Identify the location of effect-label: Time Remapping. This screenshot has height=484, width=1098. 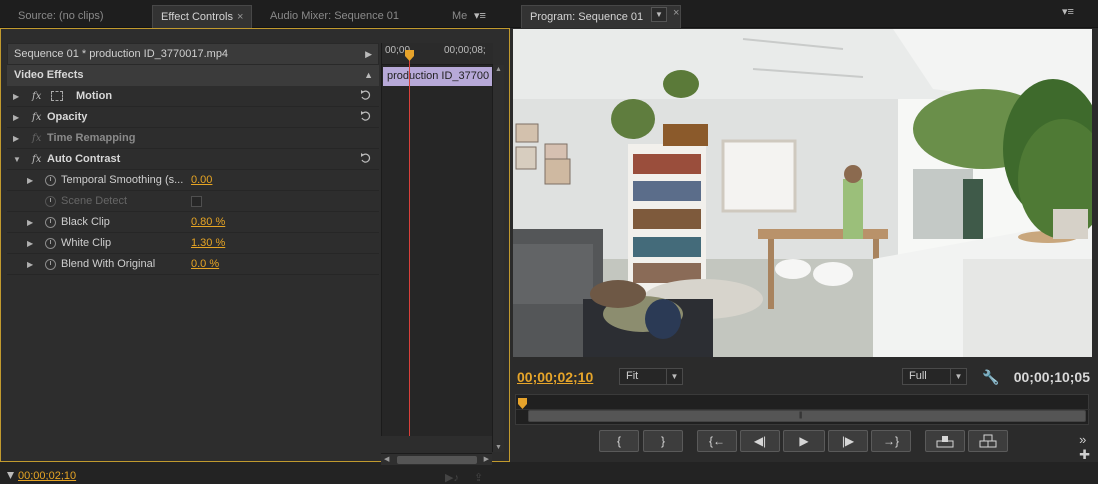
(91, 138).